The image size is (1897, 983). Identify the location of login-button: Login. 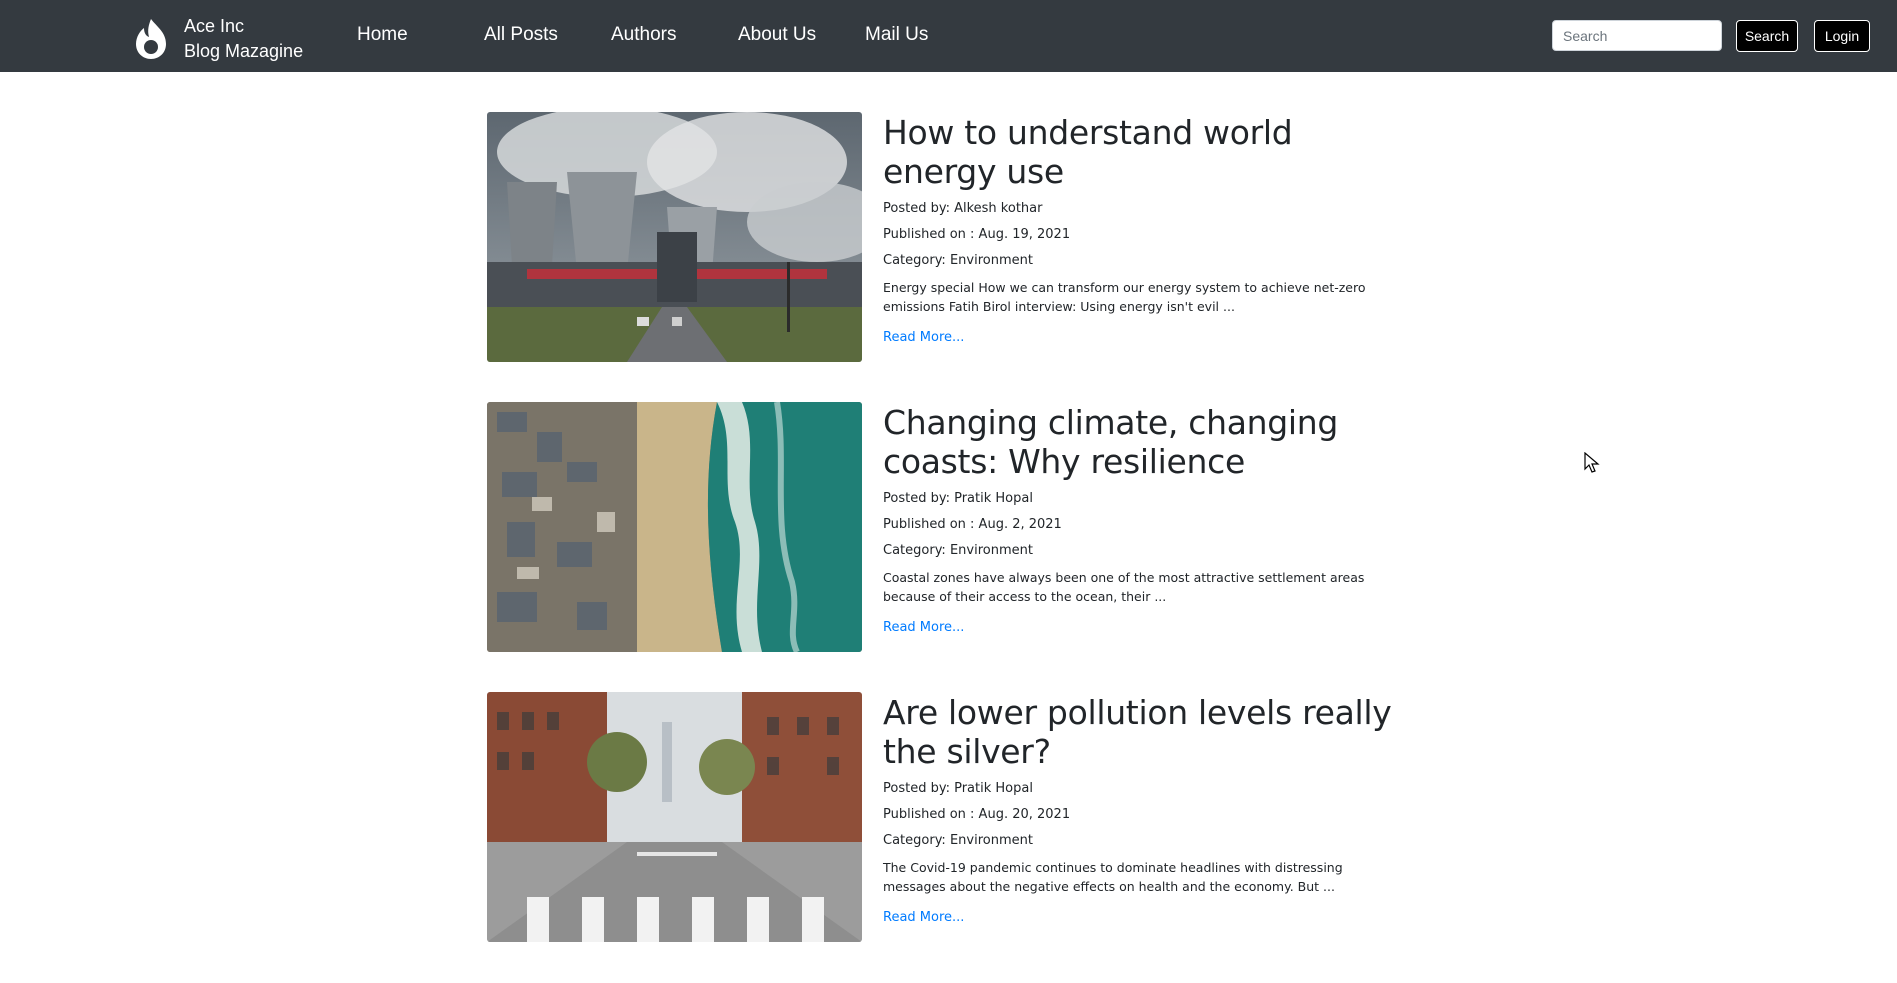
(1842, 36).